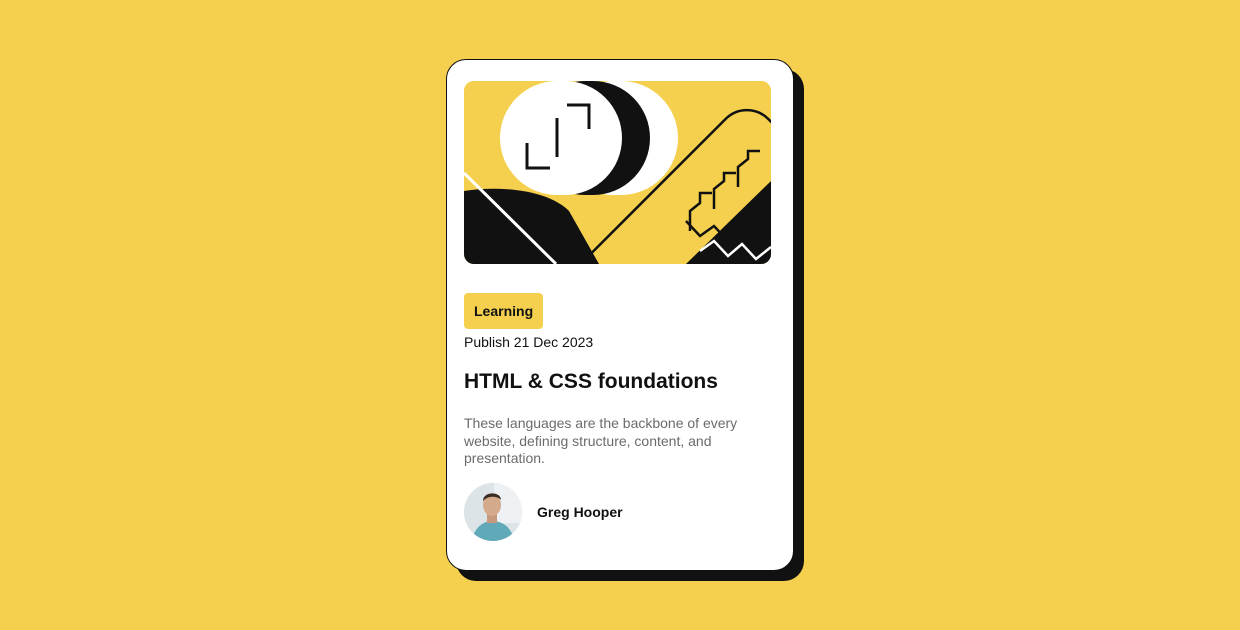 The height and width of the screenshot is (630, 1240). What do you see at coordinates (591, 382) in the screenshot?
I see `card-title: HTML & CSS foundations` at bounding box center [591, 382].